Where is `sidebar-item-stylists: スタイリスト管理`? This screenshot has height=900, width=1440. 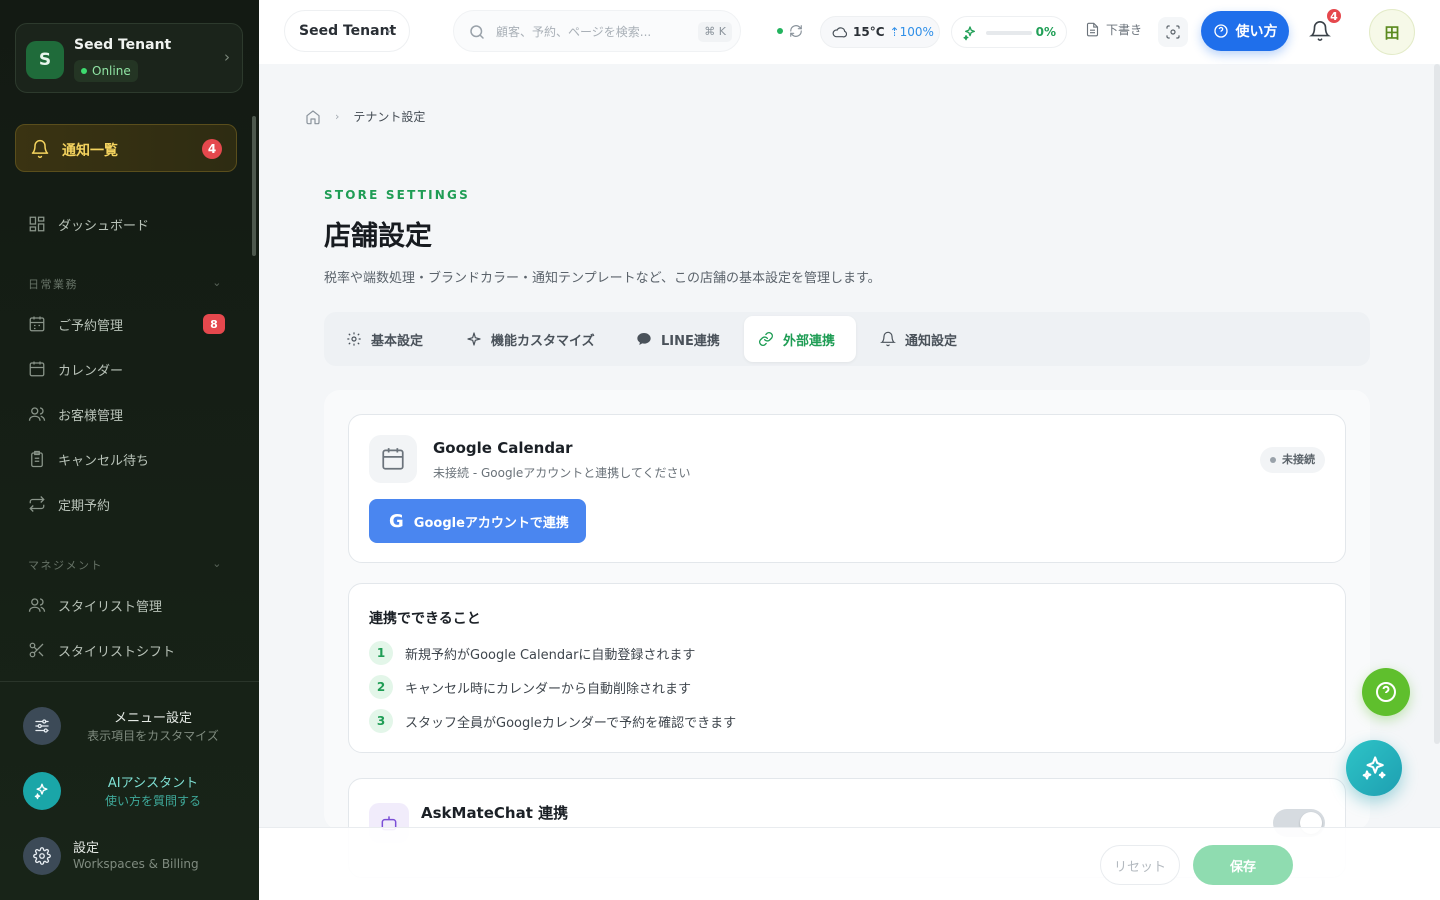 sidebar-item-stylists: スタイリスト管理 is located at coordinates (130, 605).